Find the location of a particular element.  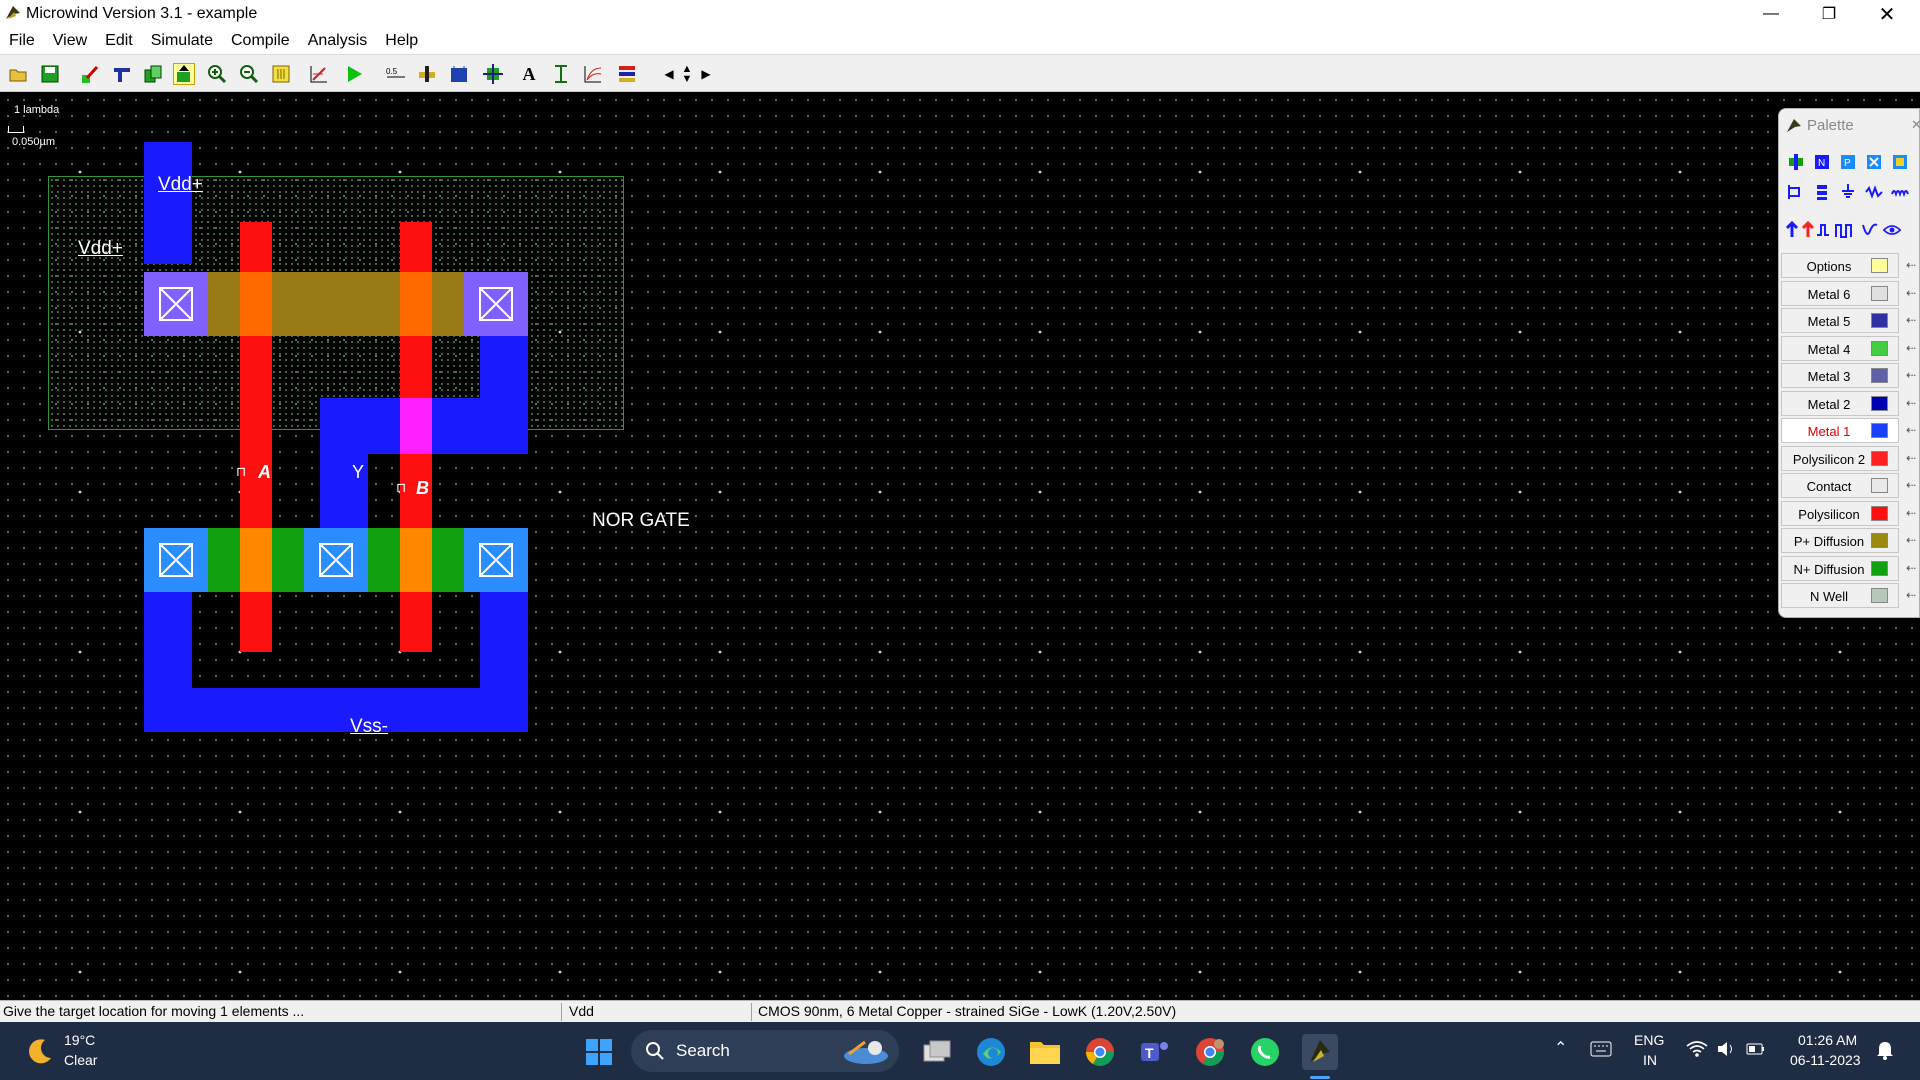

palette-layer-metal-5: Metal 5 ⇠ is located at coordinates (1848, 320).